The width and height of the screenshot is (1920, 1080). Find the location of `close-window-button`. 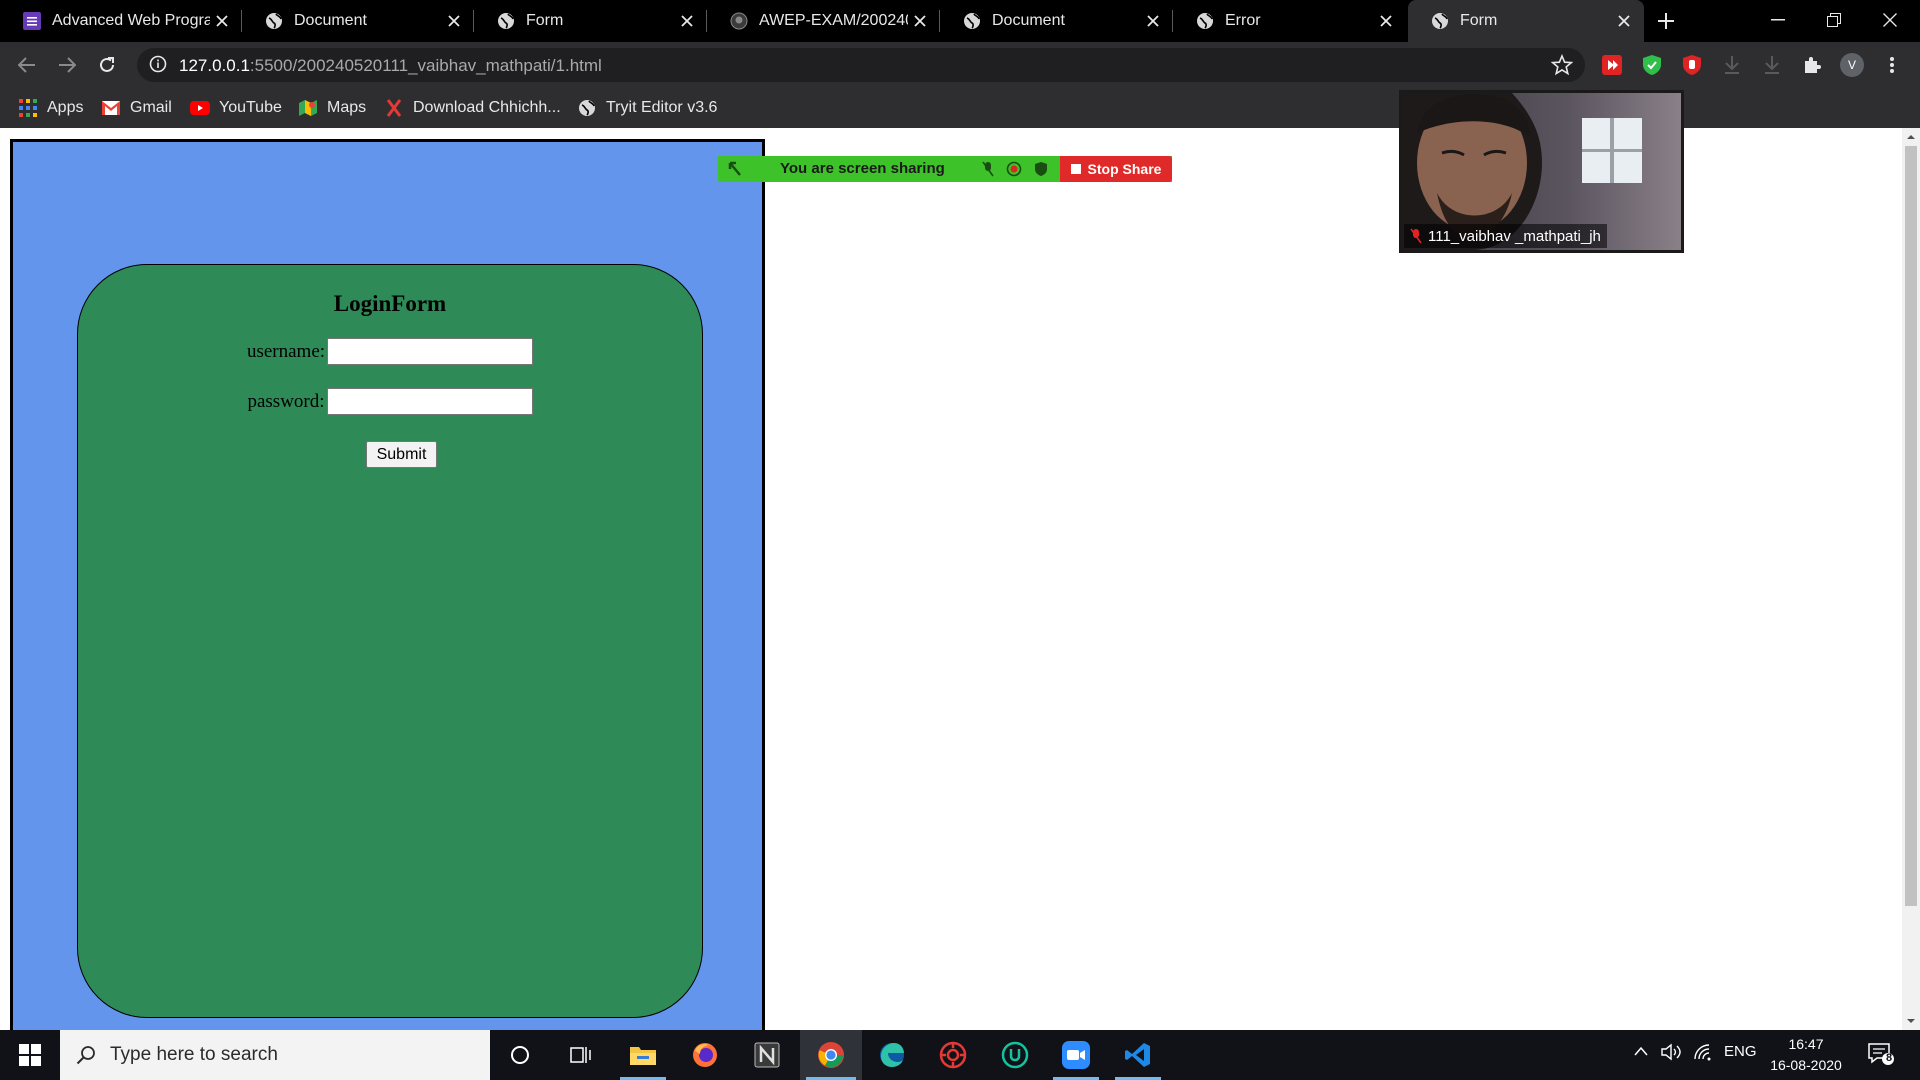

close-window-button is located at coordinates (1890, 20).